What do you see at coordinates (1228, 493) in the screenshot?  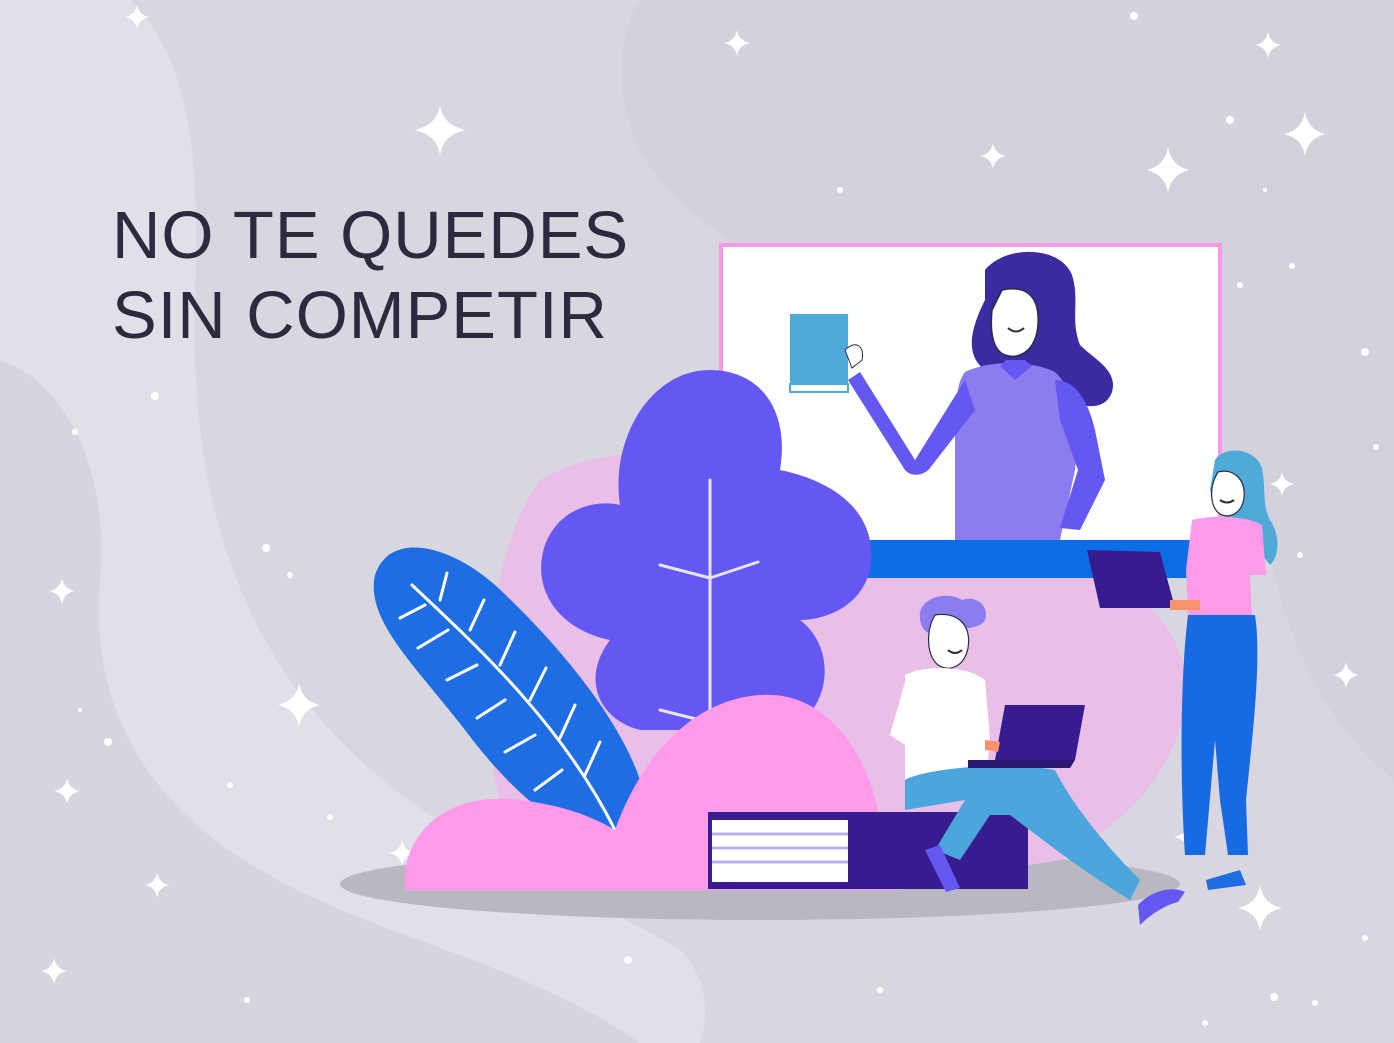 I see `woman-face` at bounding box center [1228, 493].